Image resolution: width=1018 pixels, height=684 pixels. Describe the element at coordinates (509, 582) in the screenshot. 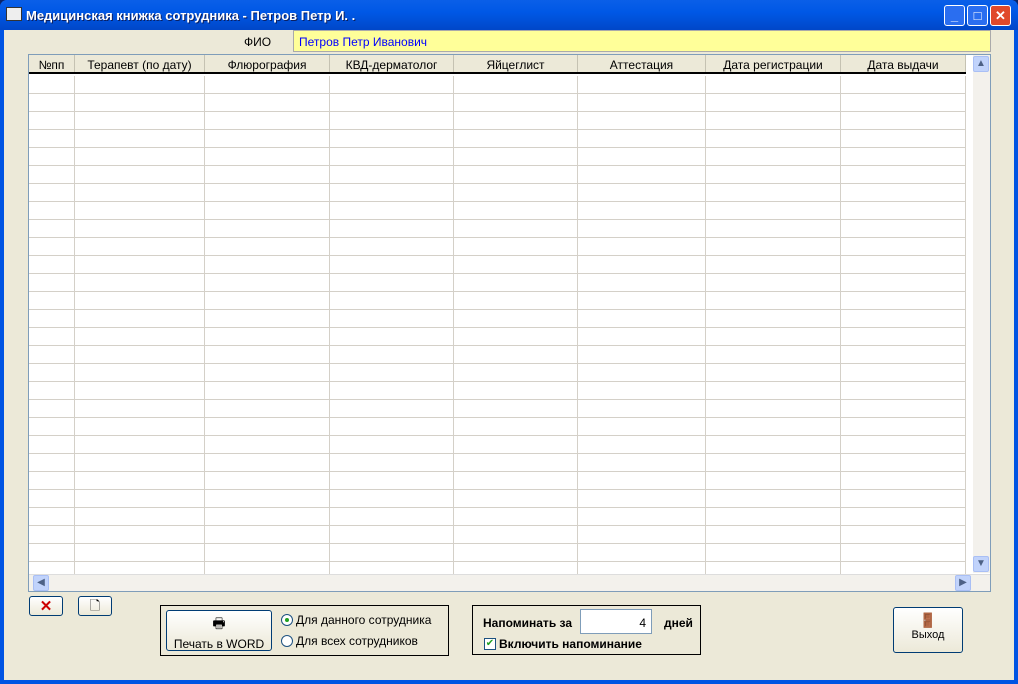

I see `horizontal-scrollbar: ◀ ▶` at that location.